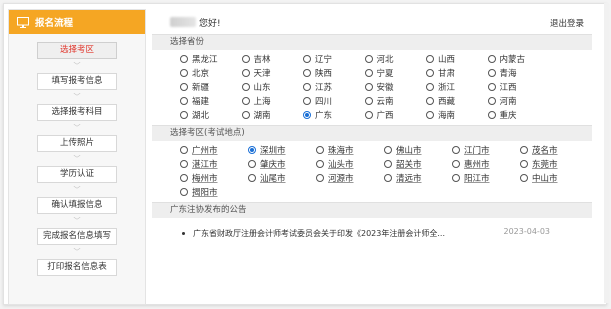  Describe the element at coordinates (272, 101) in the screenshot. I see `province-option: 上海` at that location.